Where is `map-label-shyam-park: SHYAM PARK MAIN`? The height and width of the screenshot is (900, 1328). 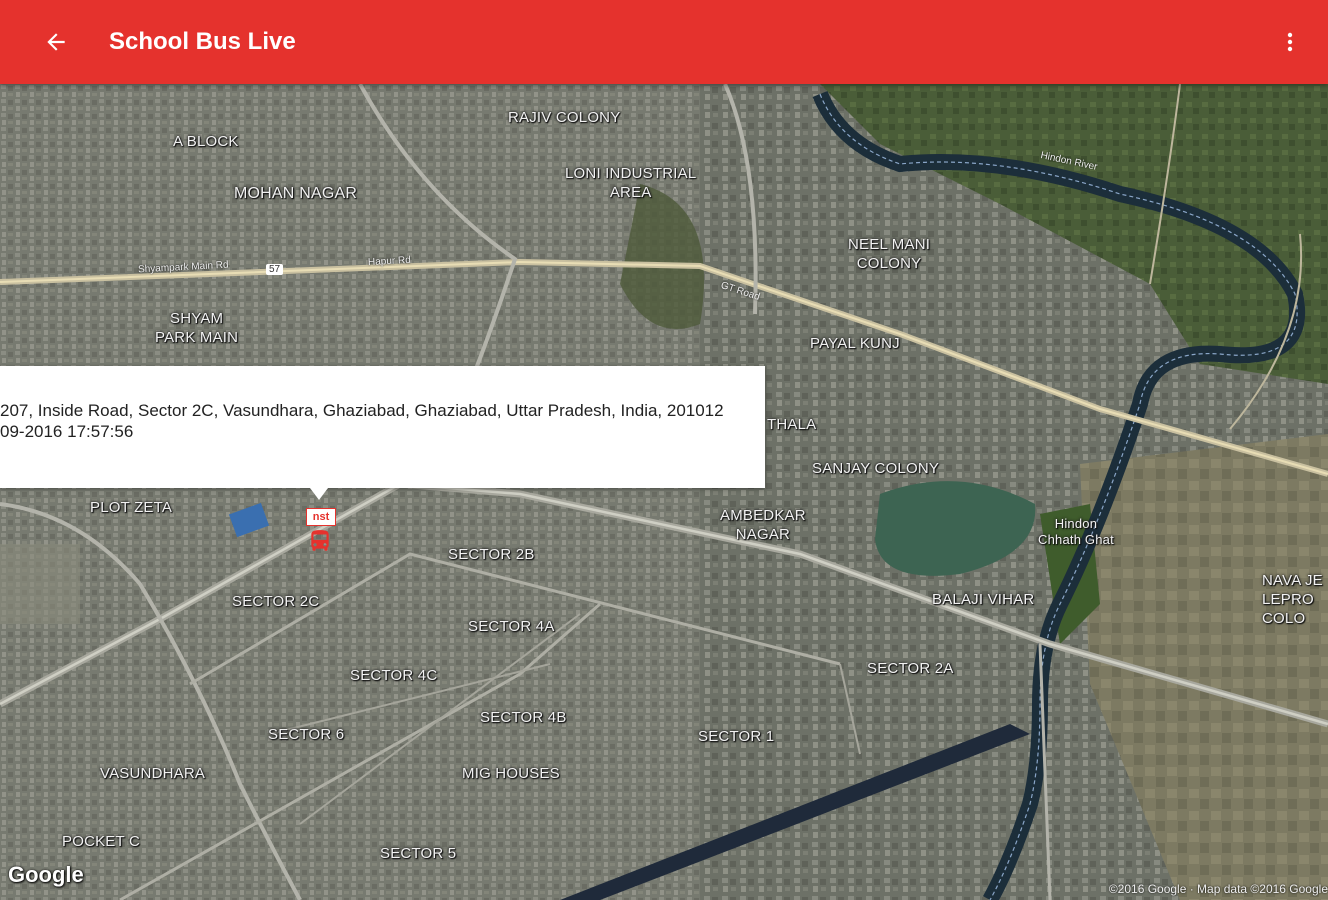 map-label-shyam-park: SHYAM PARK MAIN is located at coordinates (197, 328).